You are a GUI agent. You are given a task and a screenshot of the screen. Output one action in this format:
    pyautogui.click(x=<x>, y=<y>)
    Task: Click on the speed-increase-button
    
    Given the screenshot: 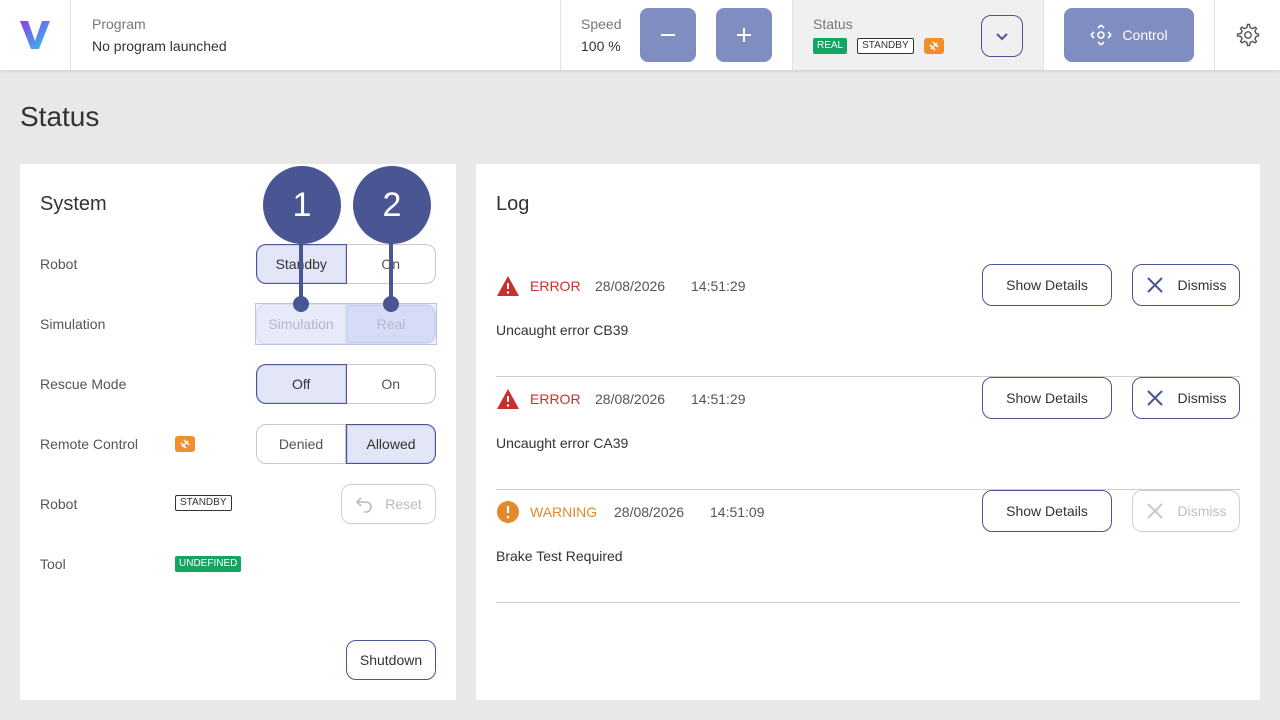 What is the action you would take?
    pyautogui.click(x=744, y=35)
    